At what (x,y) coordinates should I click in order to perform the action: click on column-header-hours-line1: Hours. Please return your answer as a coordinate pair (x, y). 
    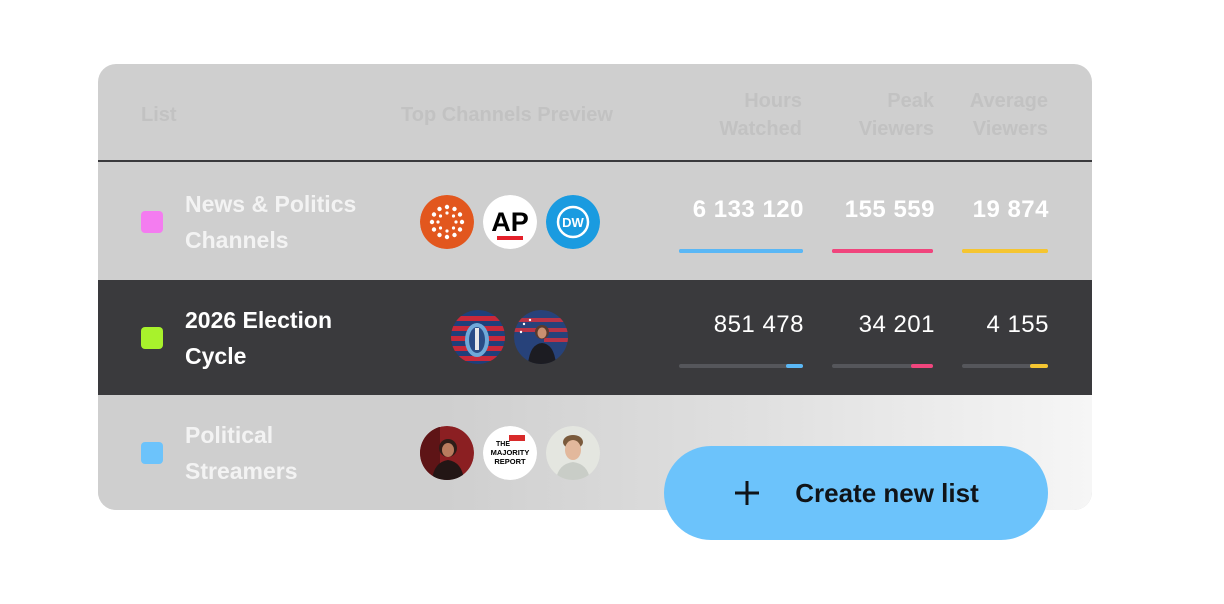
    Looking at the image, I should click on (773, 101).